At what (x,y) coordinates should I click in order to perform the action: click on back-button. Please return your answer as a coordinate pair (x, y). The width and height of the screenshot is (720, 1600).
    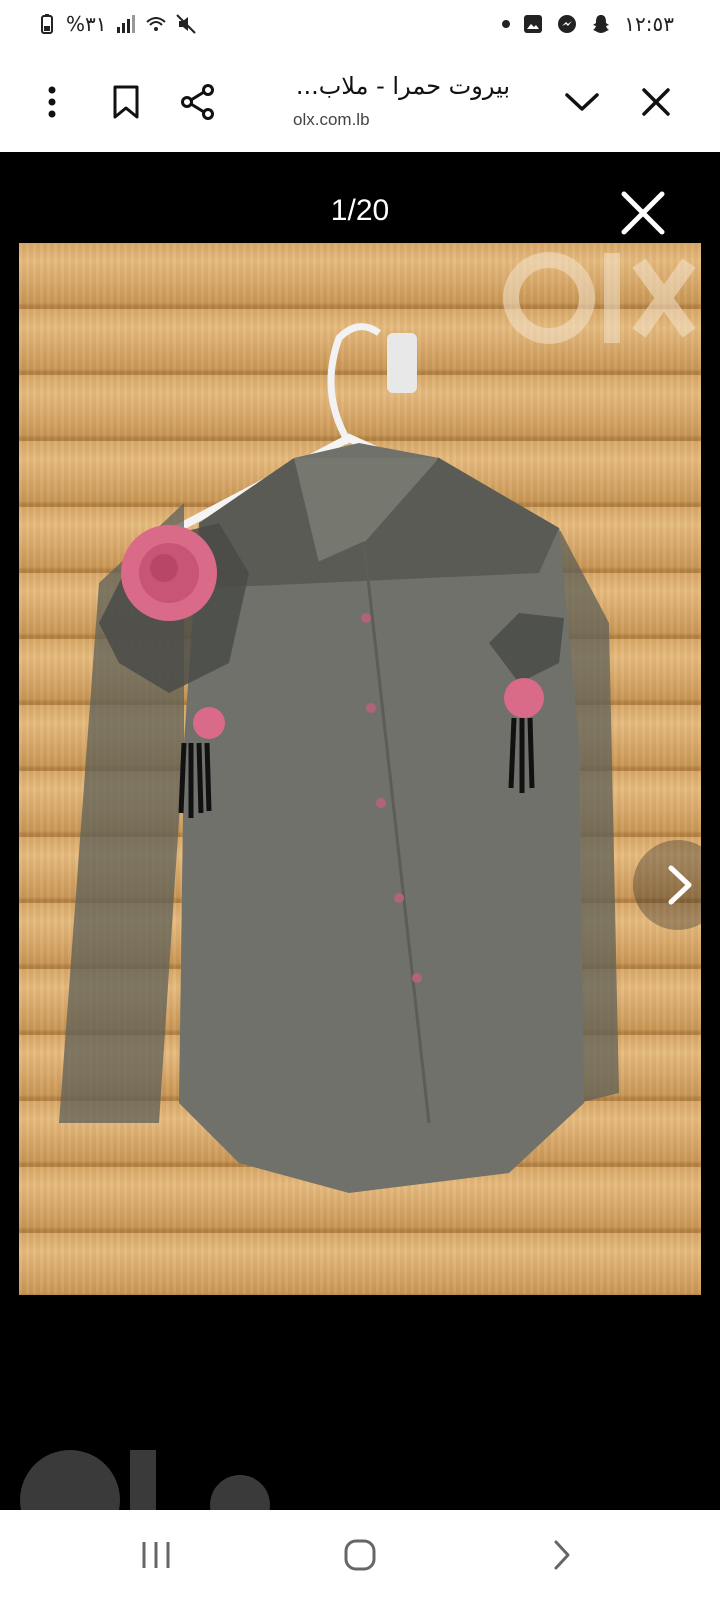
    Looking at the image, I should click on (560, 1555).